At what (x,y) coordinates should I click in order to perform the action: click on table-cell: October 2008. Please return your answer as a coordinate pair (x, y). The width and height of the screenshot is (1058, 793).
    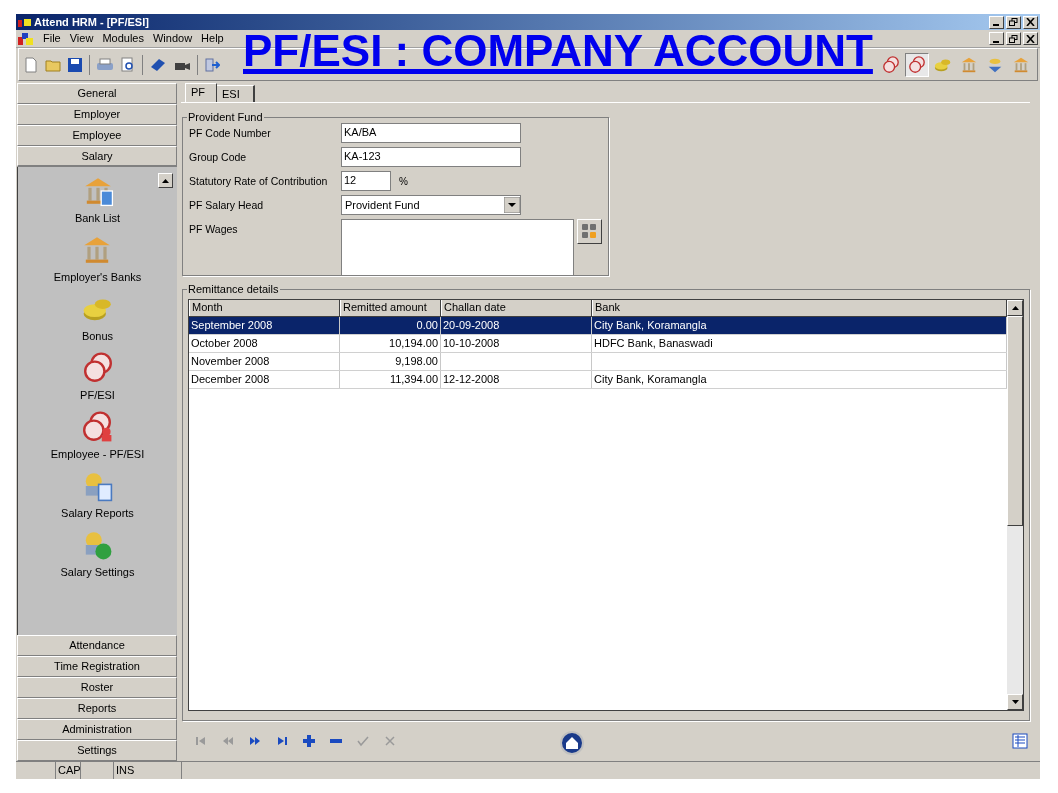
    Looking at the image, I should click on (224, 343).